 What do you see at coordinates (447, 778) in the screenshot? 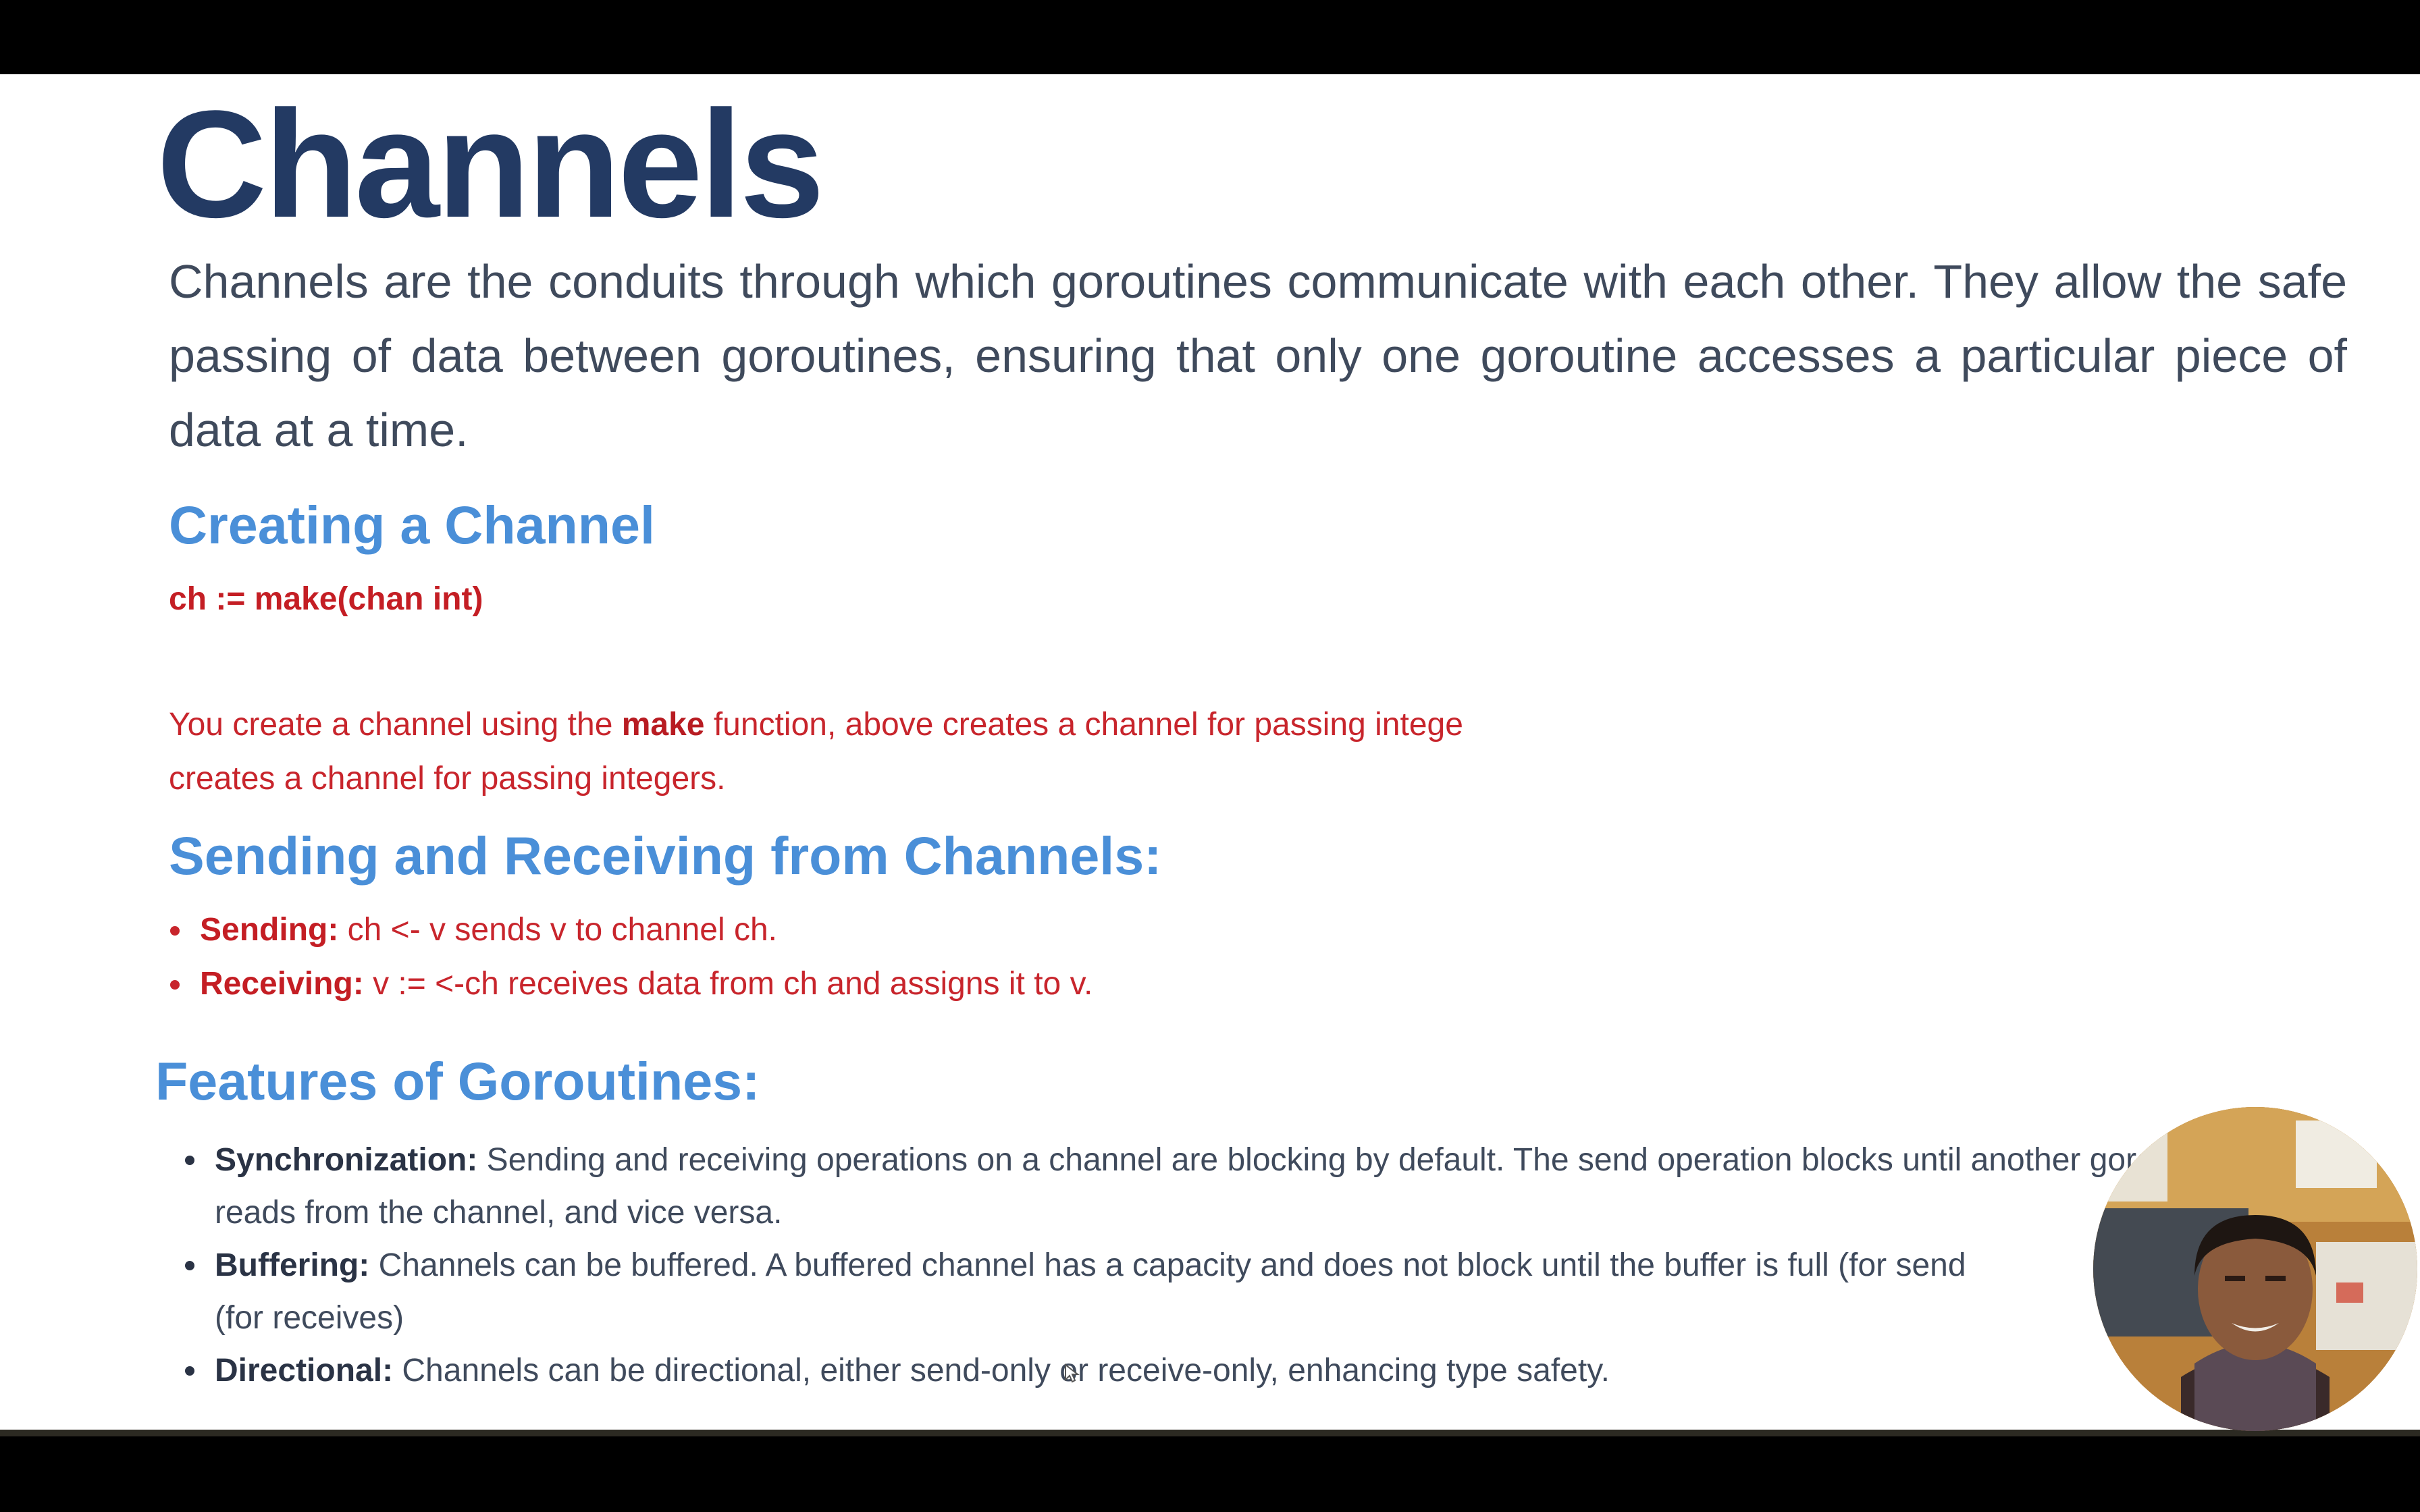
I see `creating-description-line-2: creates a channel for passing integers.` at bounding box center [447, 778].